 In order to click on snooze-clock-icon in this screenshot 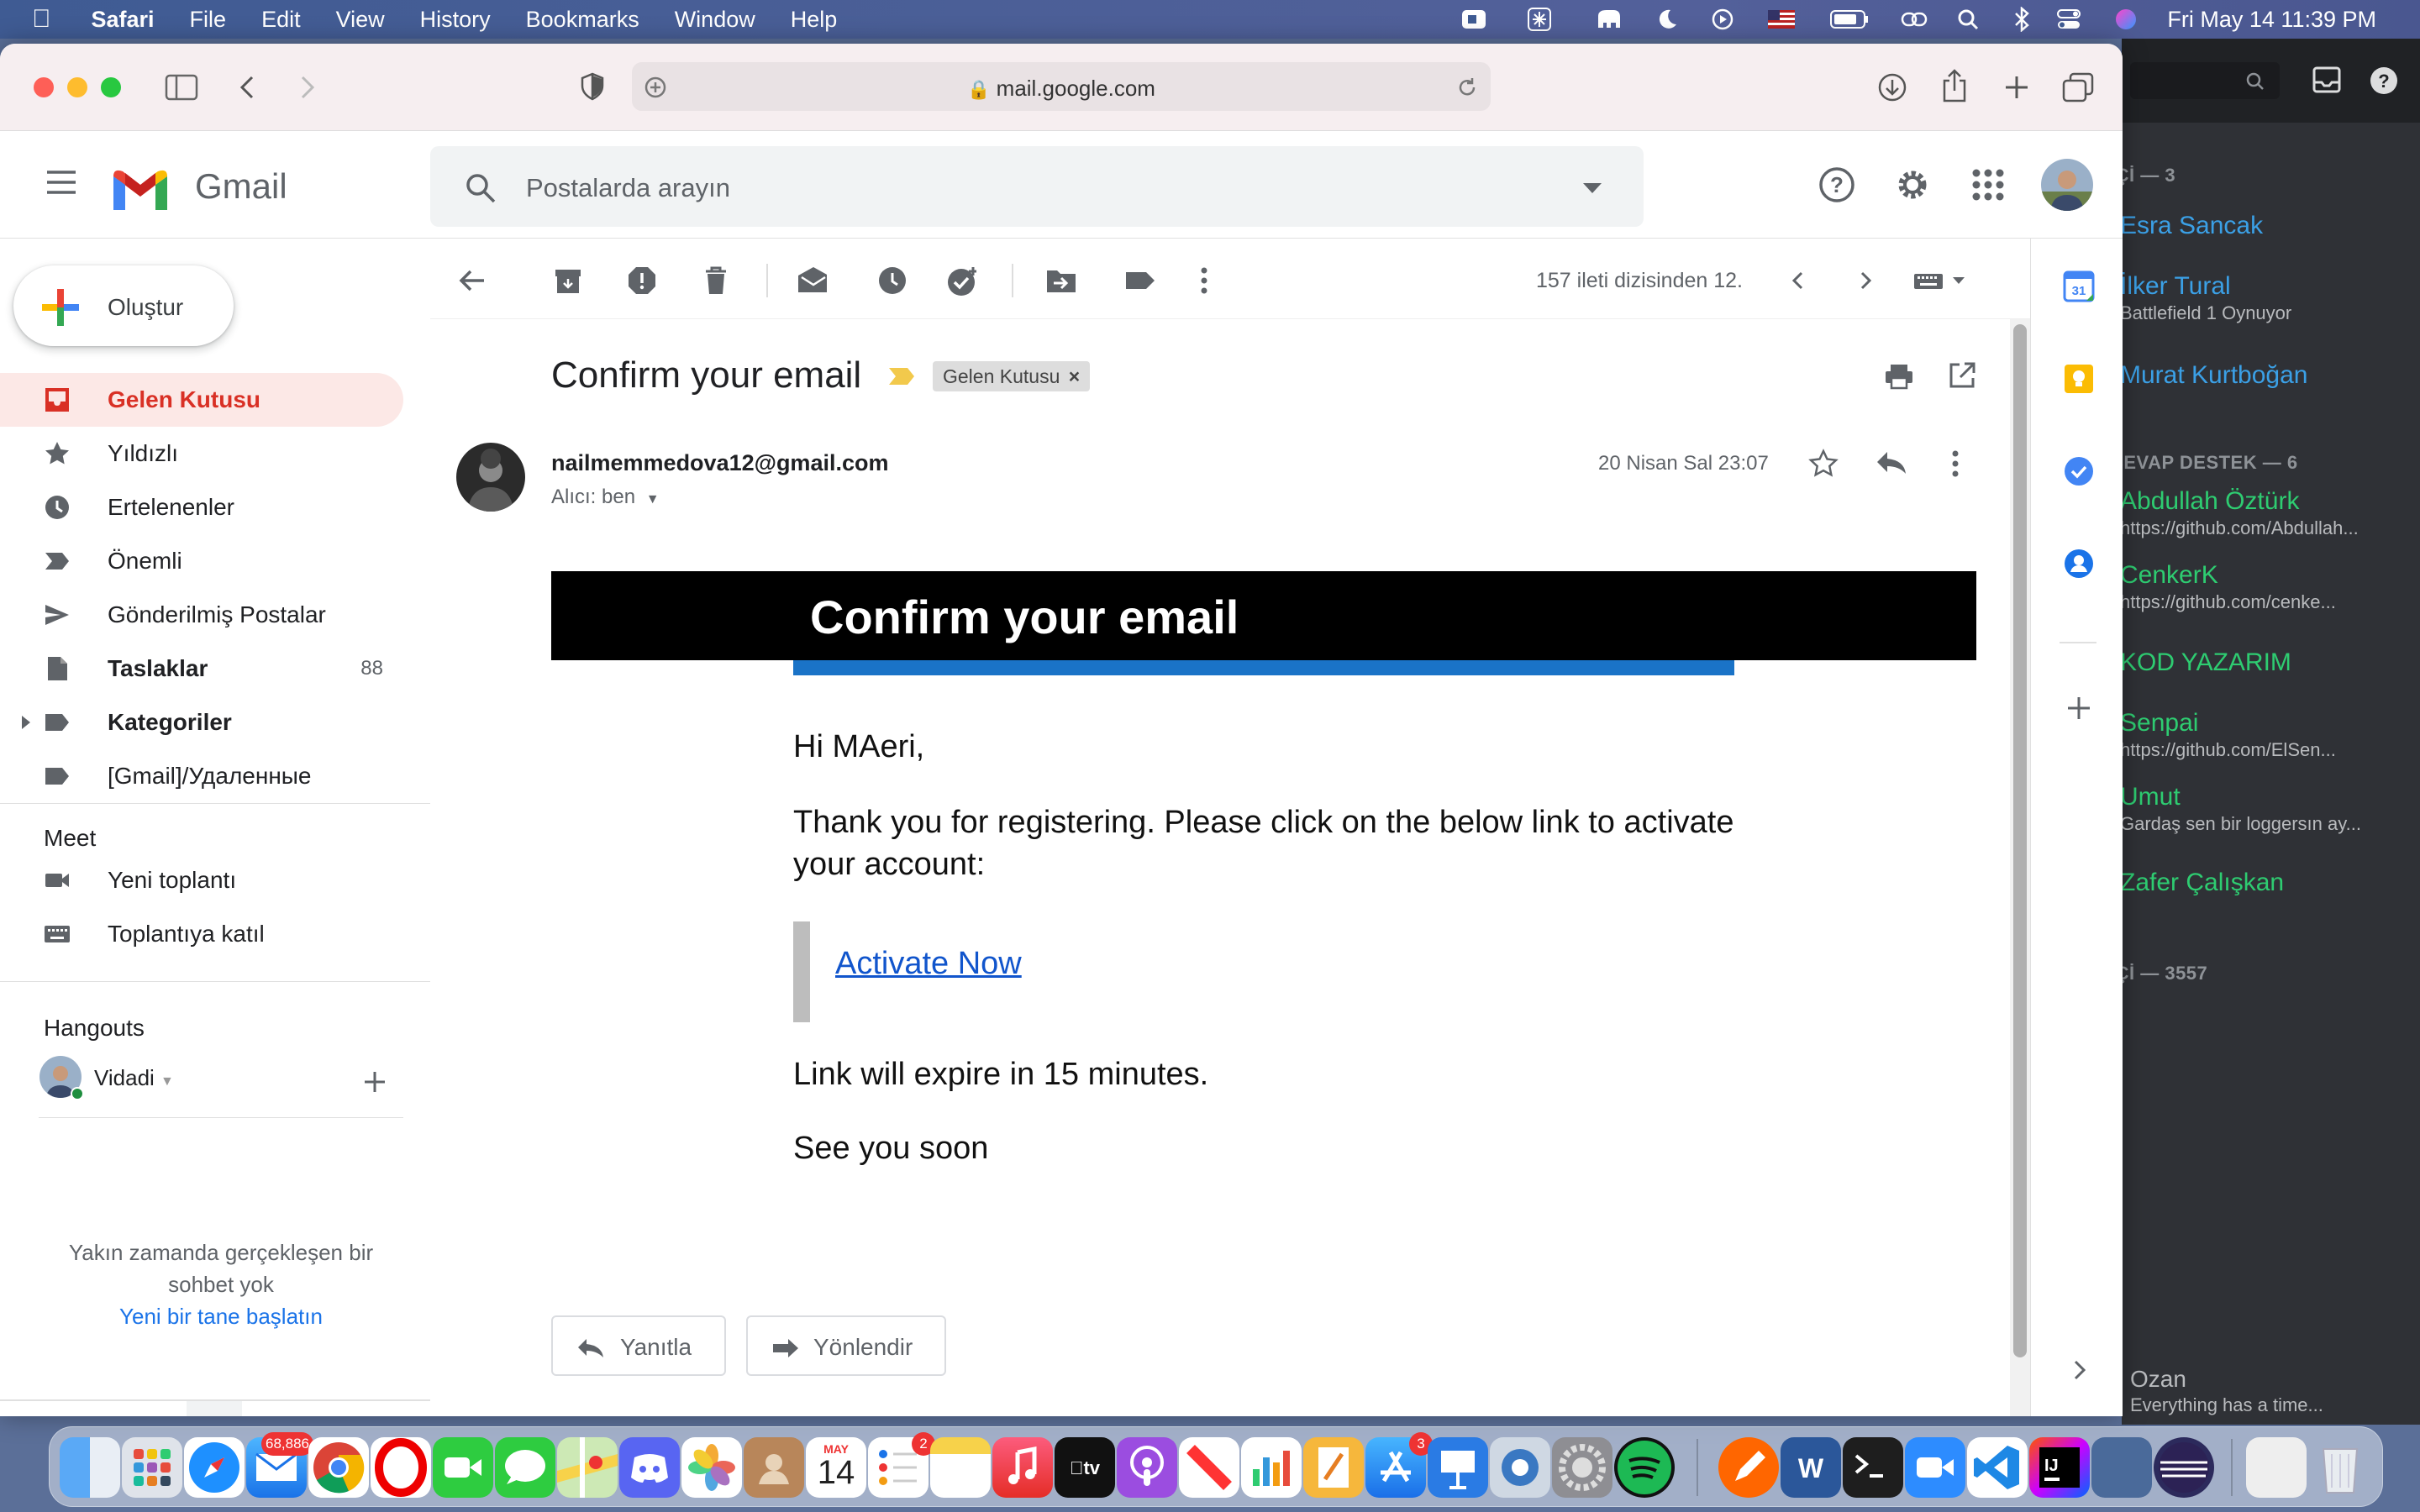, I will do `click(893, 280)`.